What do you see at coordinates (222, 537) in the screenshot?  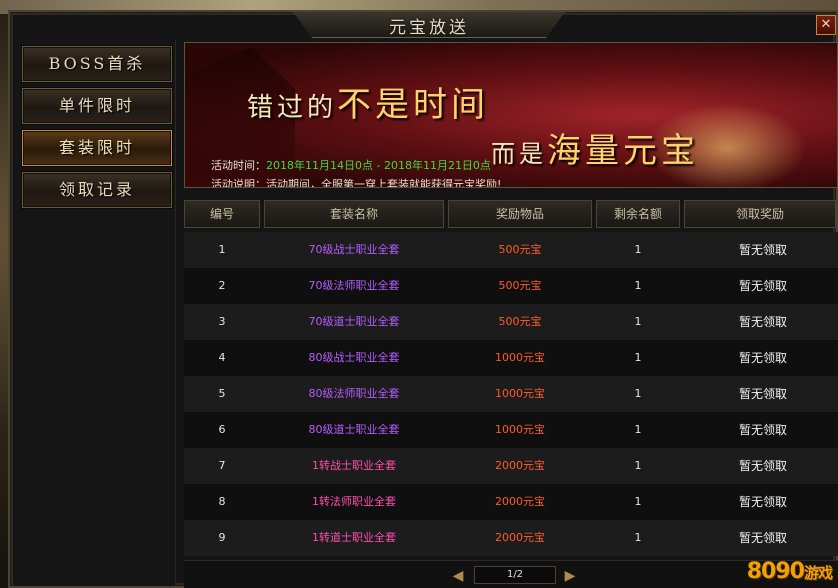 I see `cell-id: 9` at bounding box center [222, 537].